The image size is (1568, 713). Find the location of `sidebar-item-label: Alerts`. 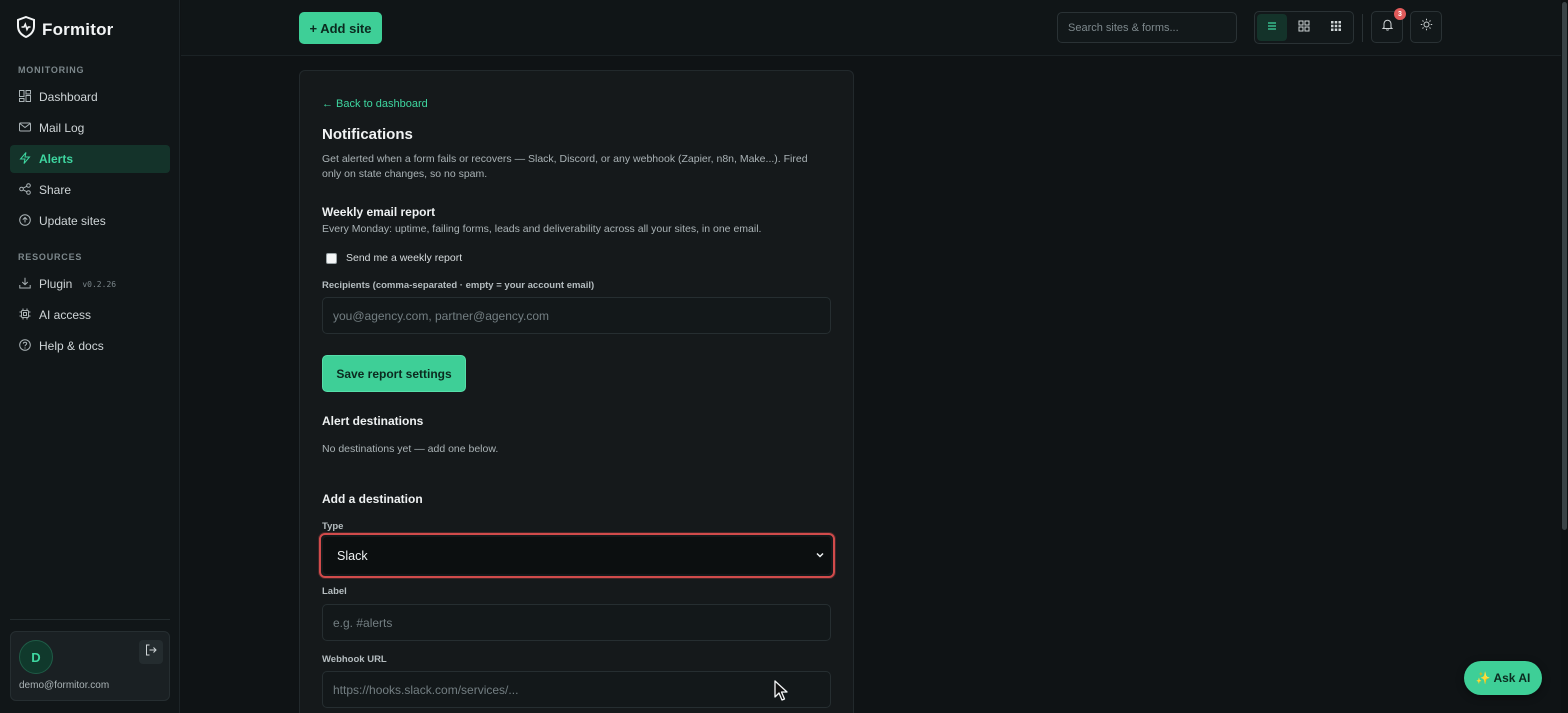

sidebar-item-label: Alerts is located at coordinates (56, 159).